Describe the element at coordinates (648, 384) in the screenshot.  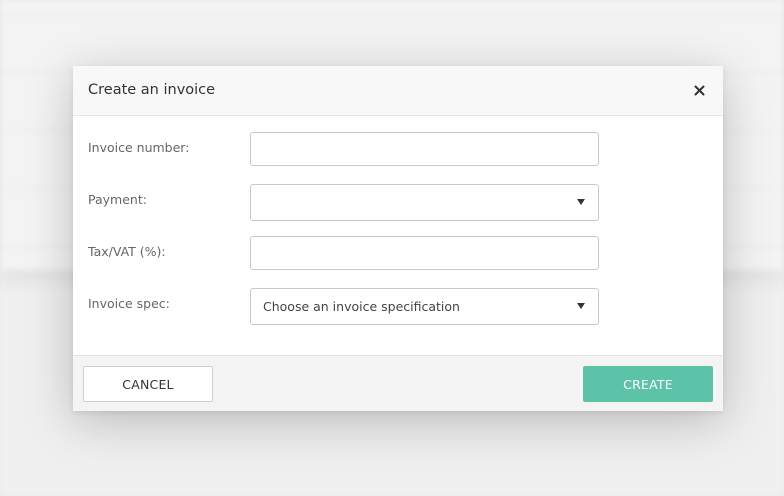
I see `create-button: CREATE` at that location.